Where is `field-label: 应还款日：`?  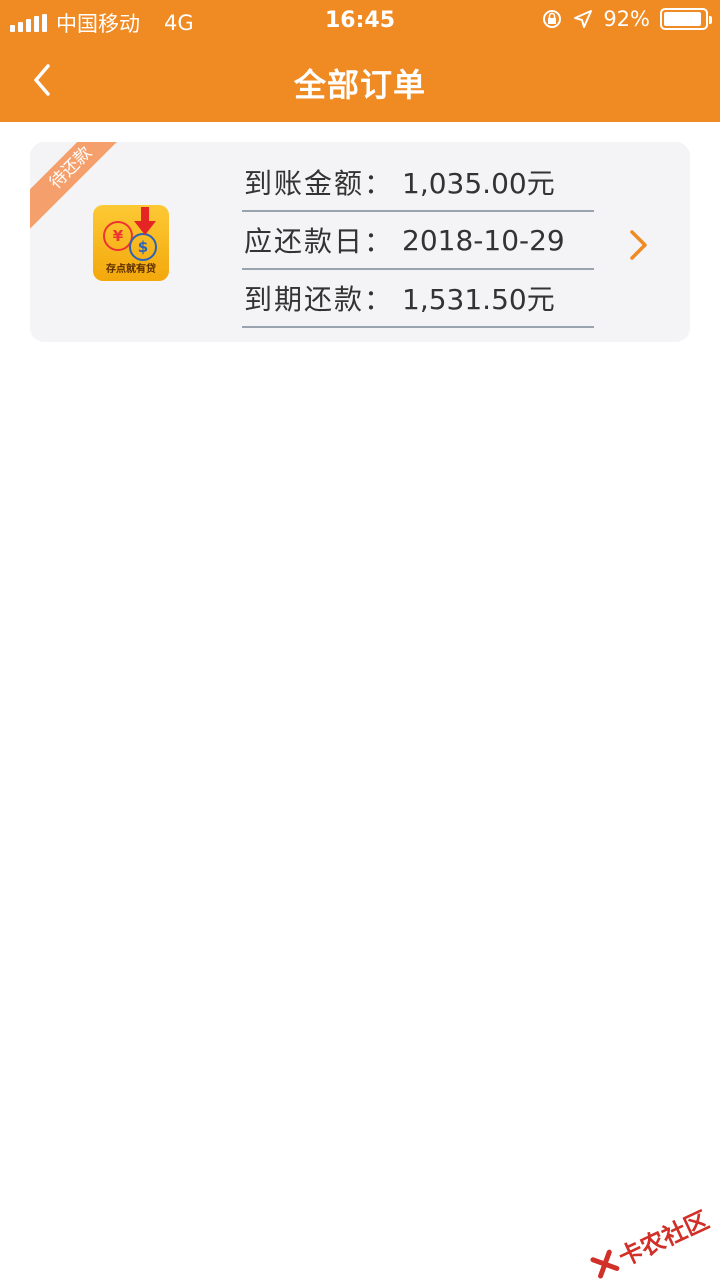
field-label: 应还款日： is located at coordinates (319, 241).